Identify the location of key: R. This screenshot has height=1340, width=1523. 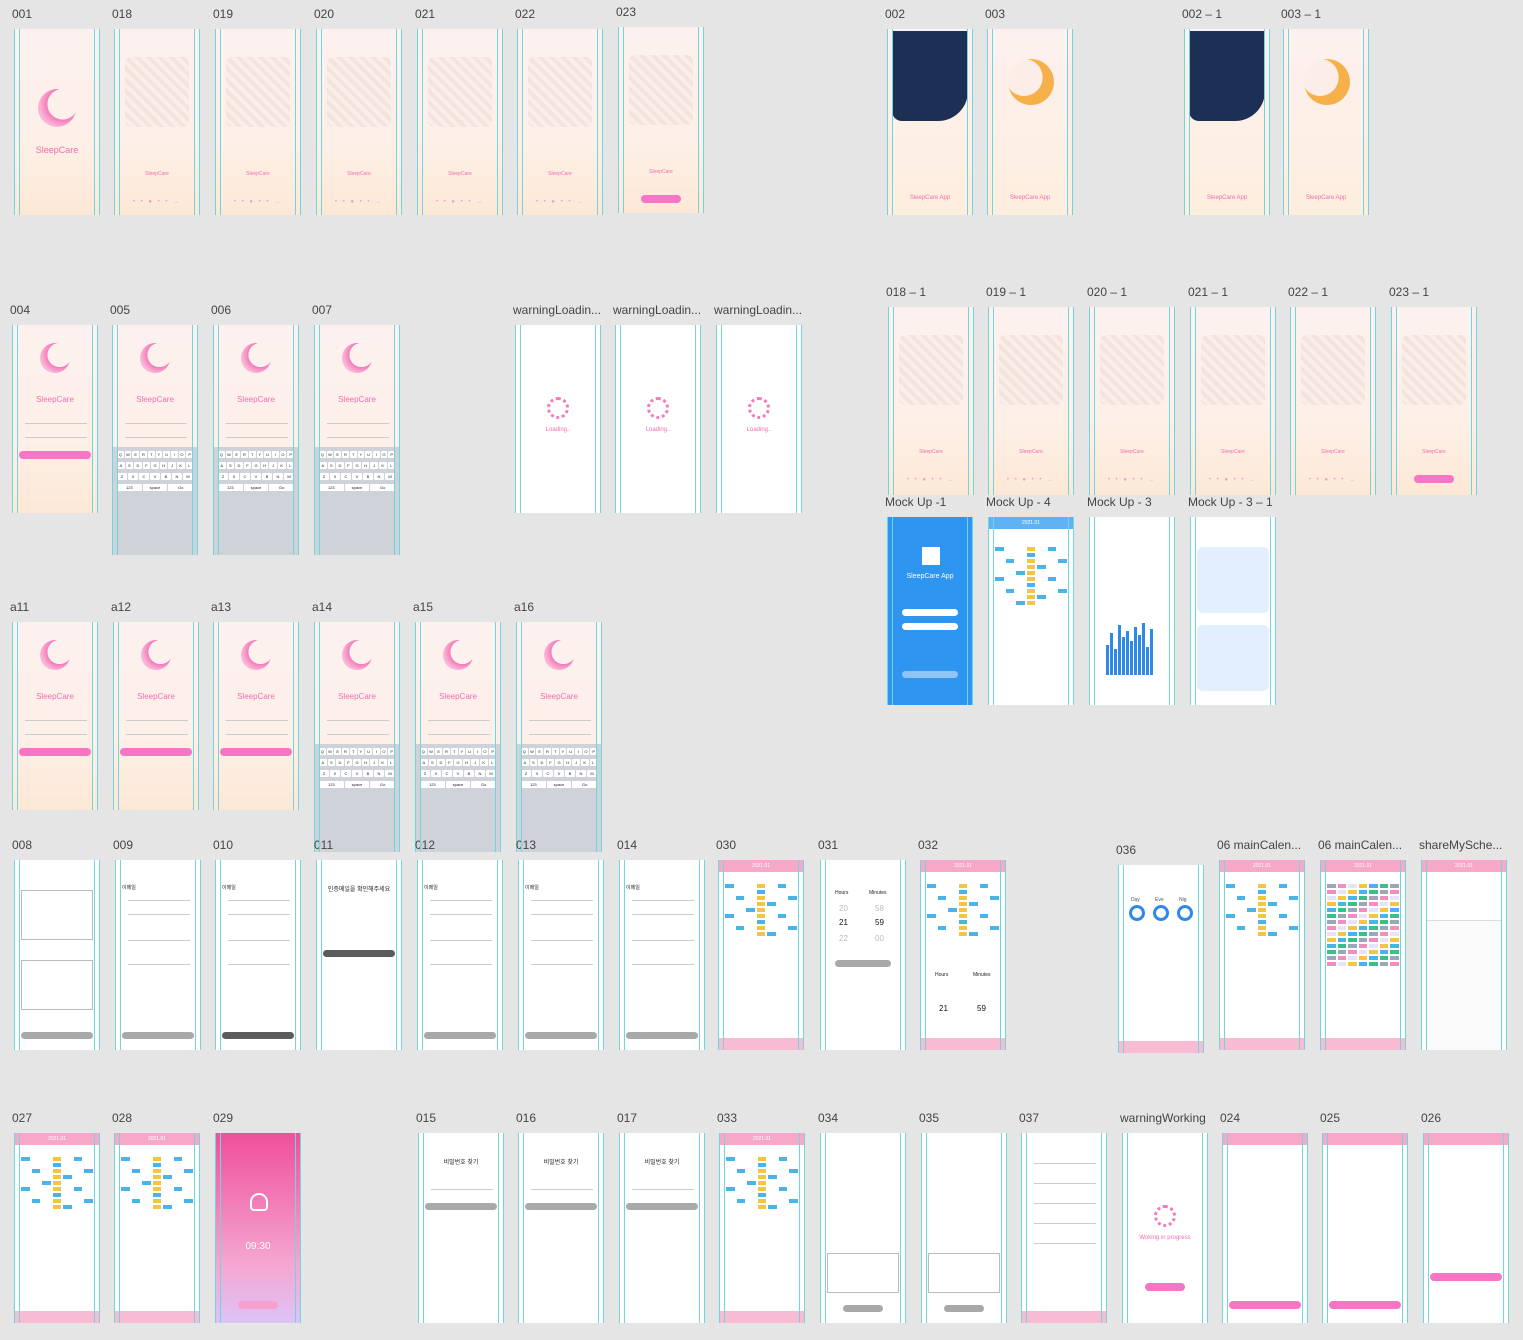
(547, 751).